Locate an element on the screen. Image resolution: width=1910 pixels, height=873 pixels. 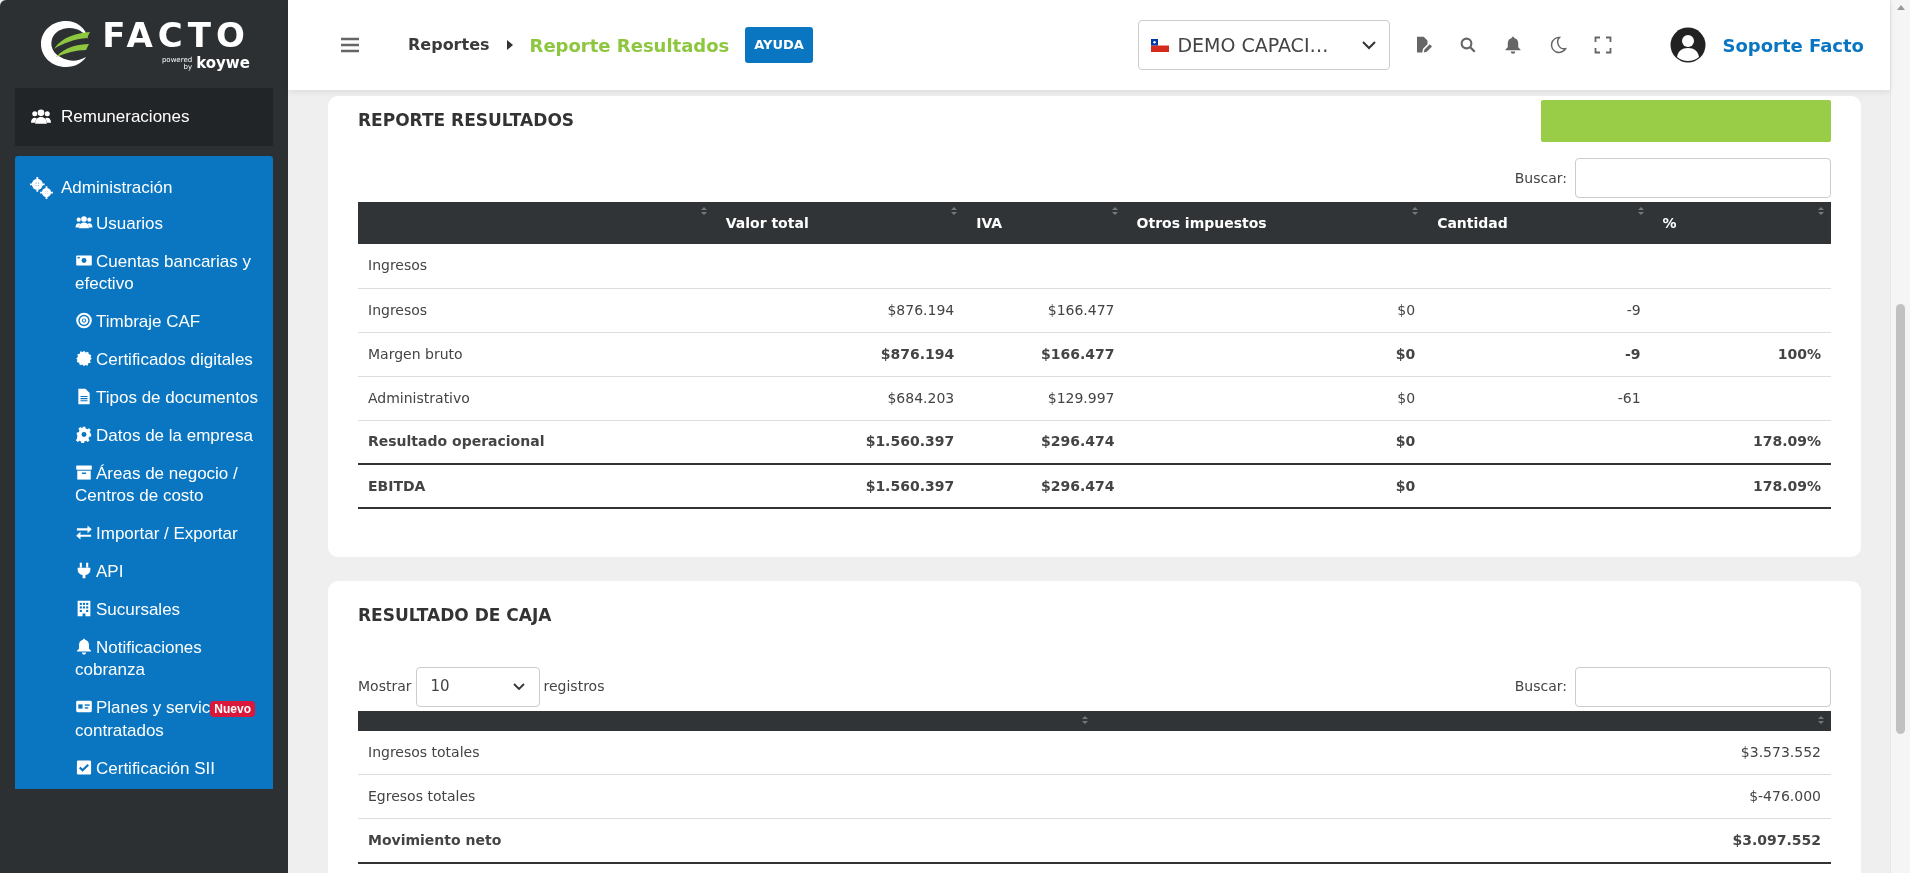
table-cell: $876.194 is located at coordinates (839, 310).